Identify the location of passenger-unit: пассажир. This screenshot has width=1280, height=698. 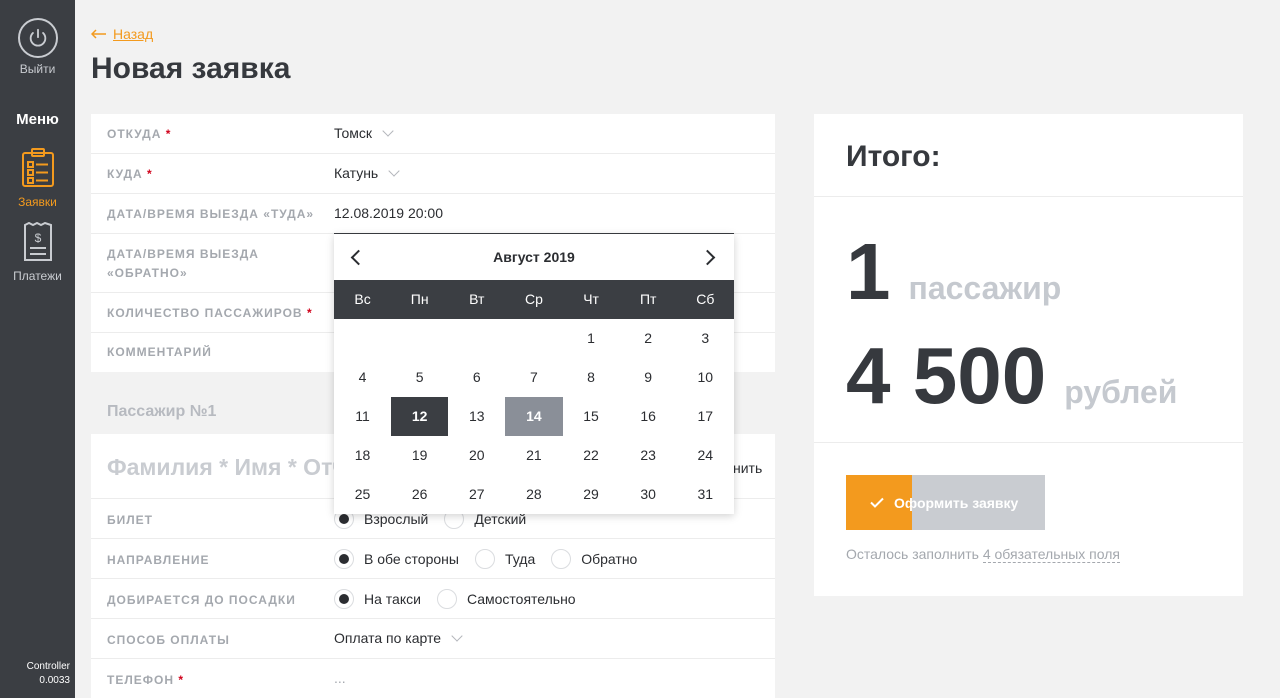
(985, 288).